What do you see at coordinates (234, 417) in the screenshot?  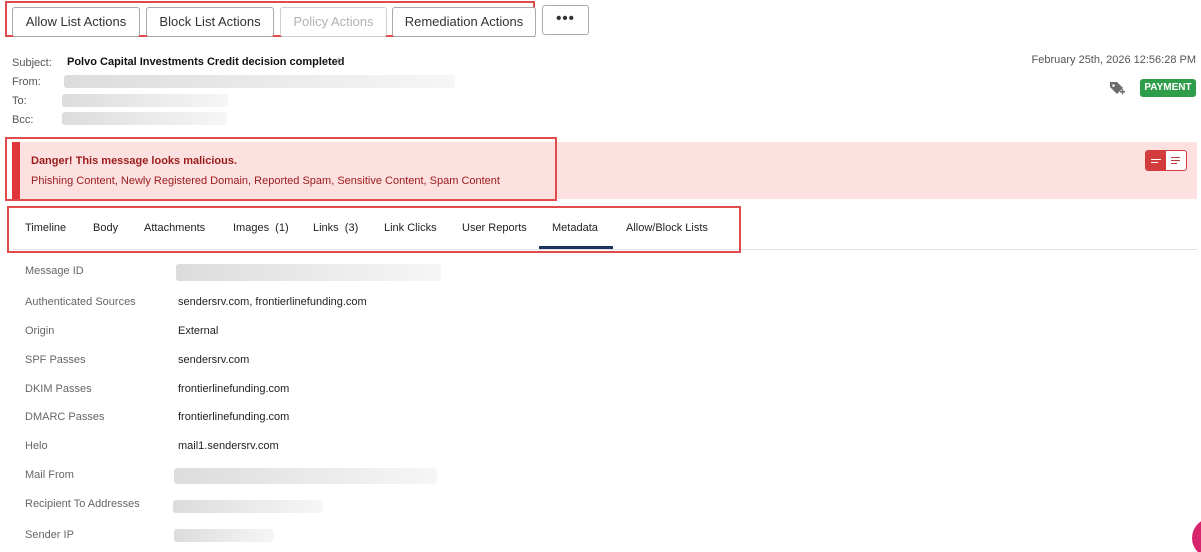 I see `dmarc-value: frontierlinefunding.com` at bounding box center [234, 417].